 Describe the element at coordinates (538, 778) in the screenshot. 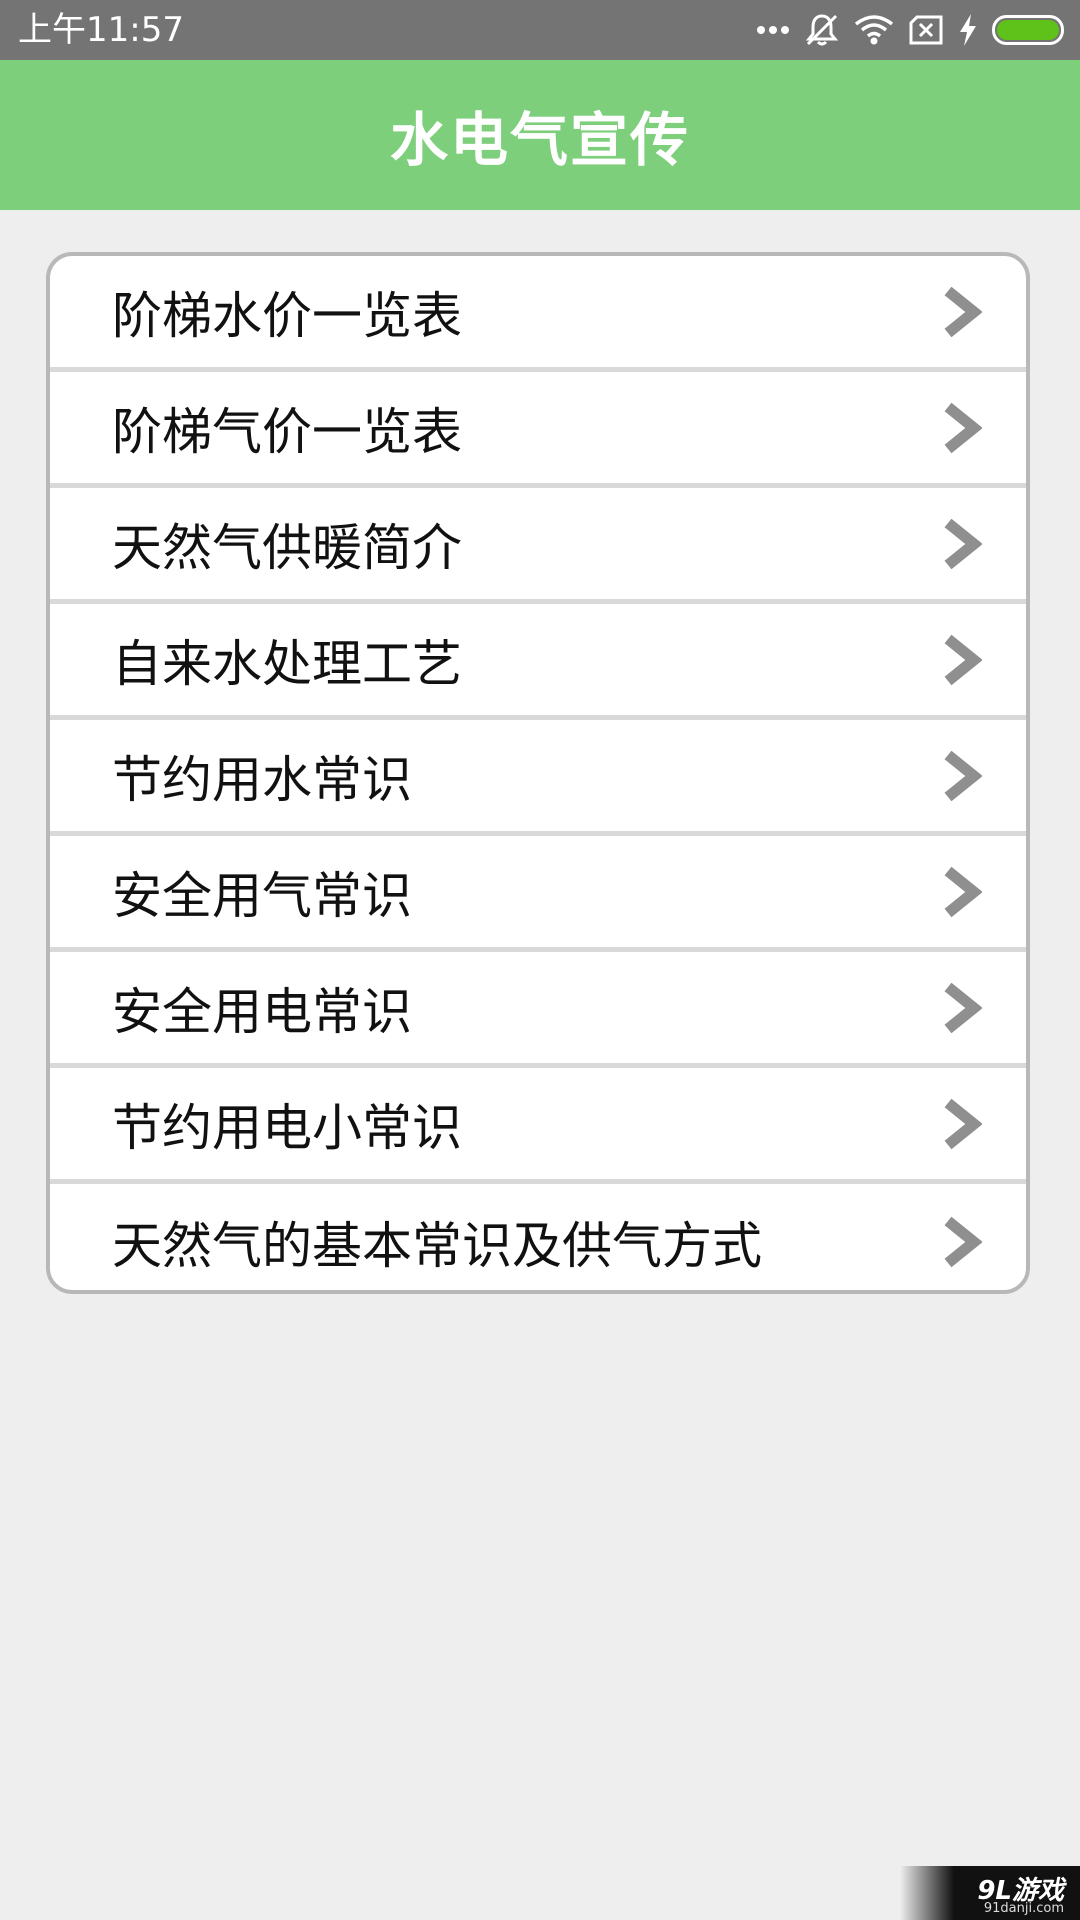

I see `menu-item-water-saving: 节约用水常识` at that location.